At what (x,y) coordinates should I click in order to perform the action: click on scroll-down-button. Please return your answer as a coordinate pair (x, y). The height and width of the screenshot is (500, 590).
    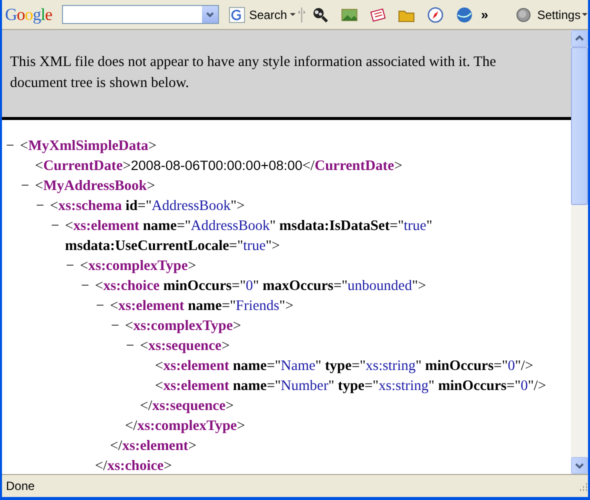
    Looking at the image, I should click on (579, 465).